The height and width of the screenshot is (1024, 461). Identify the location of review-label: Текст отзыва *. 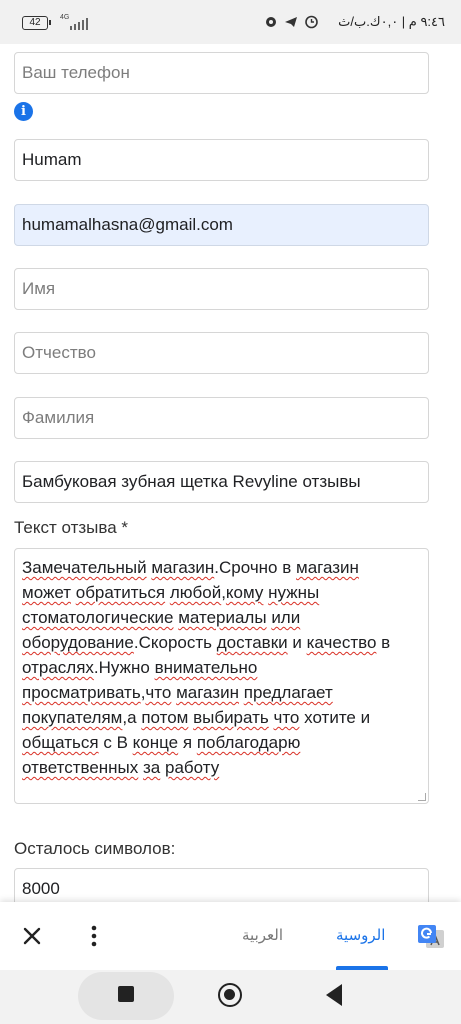
(71, 527).